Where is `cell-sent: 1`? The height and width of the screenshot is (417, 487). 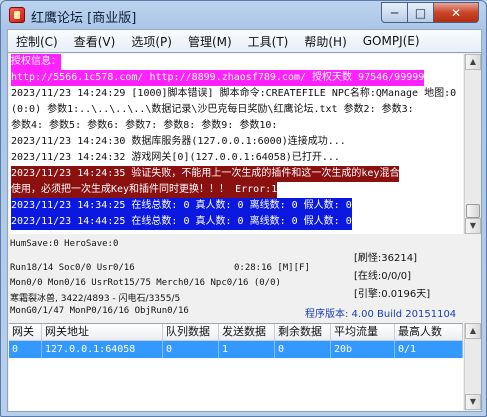
cell-sent: 1 is located at coordinates (247, 349).